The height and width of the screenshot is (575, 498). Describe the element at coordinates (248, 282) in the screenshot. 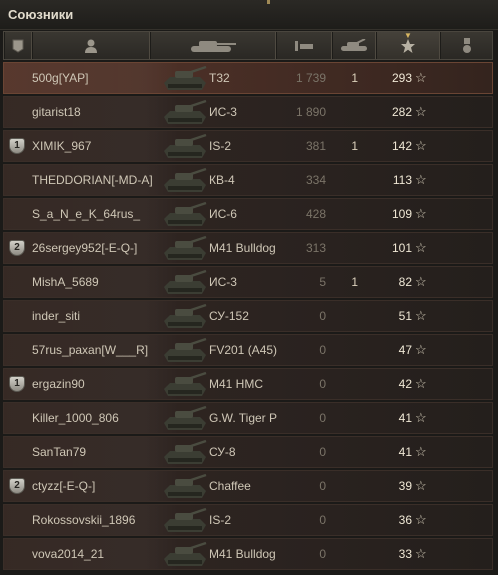

I see `player-row: MishA_5689 ИС-3 5 1 82 ☆` at that location.